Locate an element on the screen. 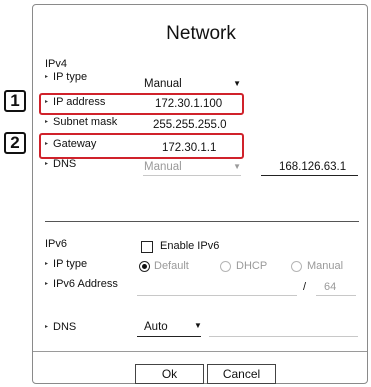 Image resolution: width=371 pixels, height=387 pixels. dns-server-underline is located at coordinates (309, 175).